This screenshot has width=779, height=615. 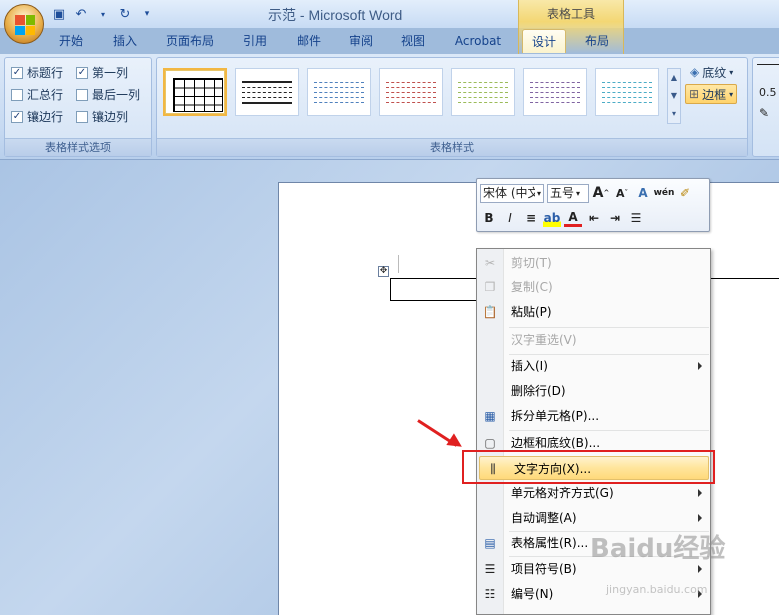 I want to click on line-weight-value: 0.5, so click(x=768, y=92).